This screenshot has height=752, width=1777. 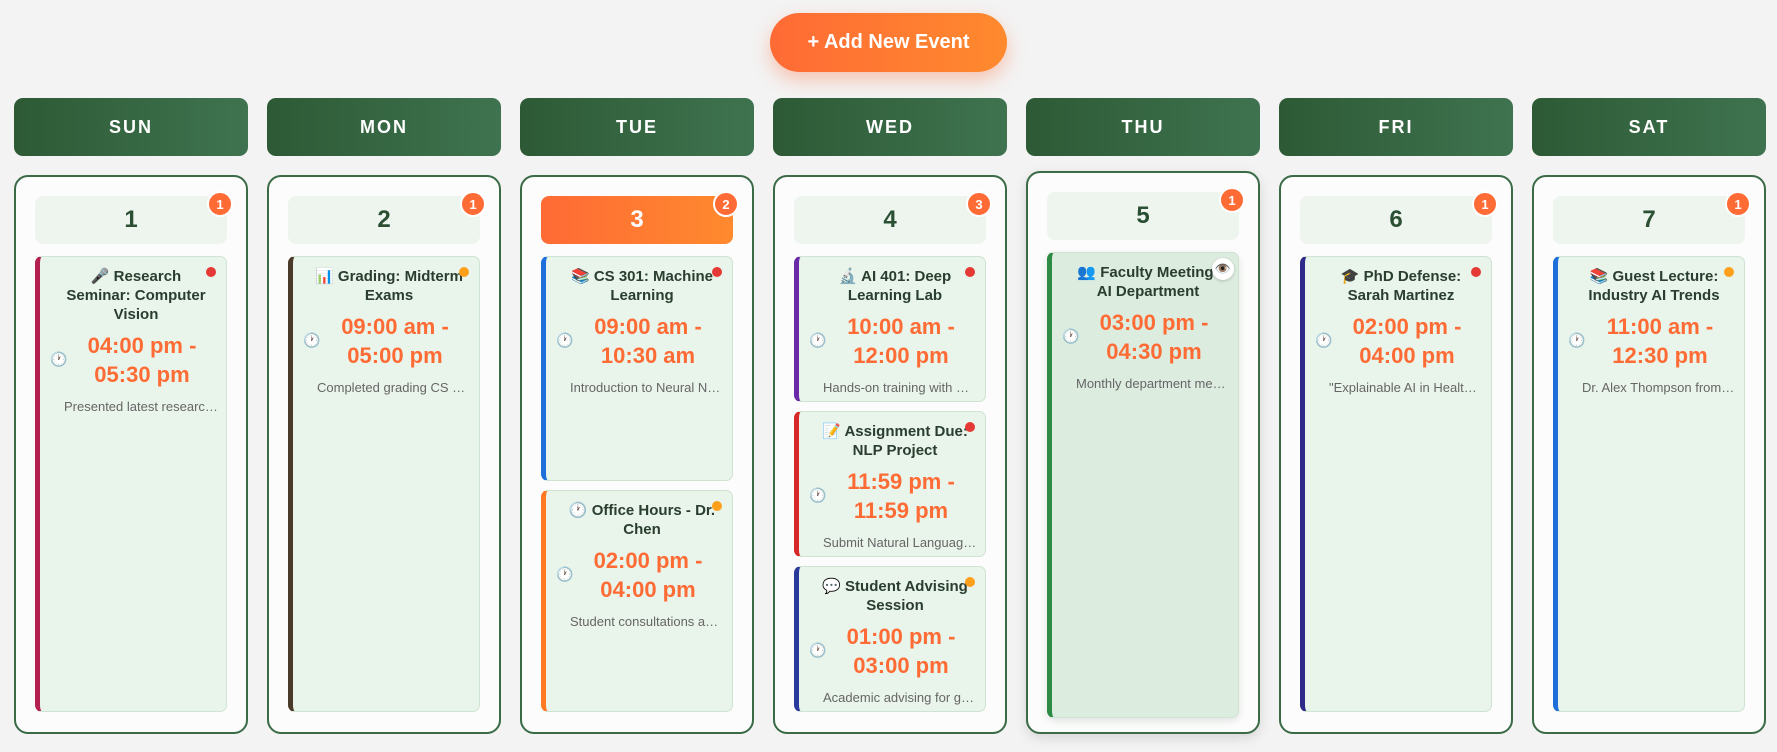 I want to click on eye-icon: 👁️, so click(x=1223, y=269).